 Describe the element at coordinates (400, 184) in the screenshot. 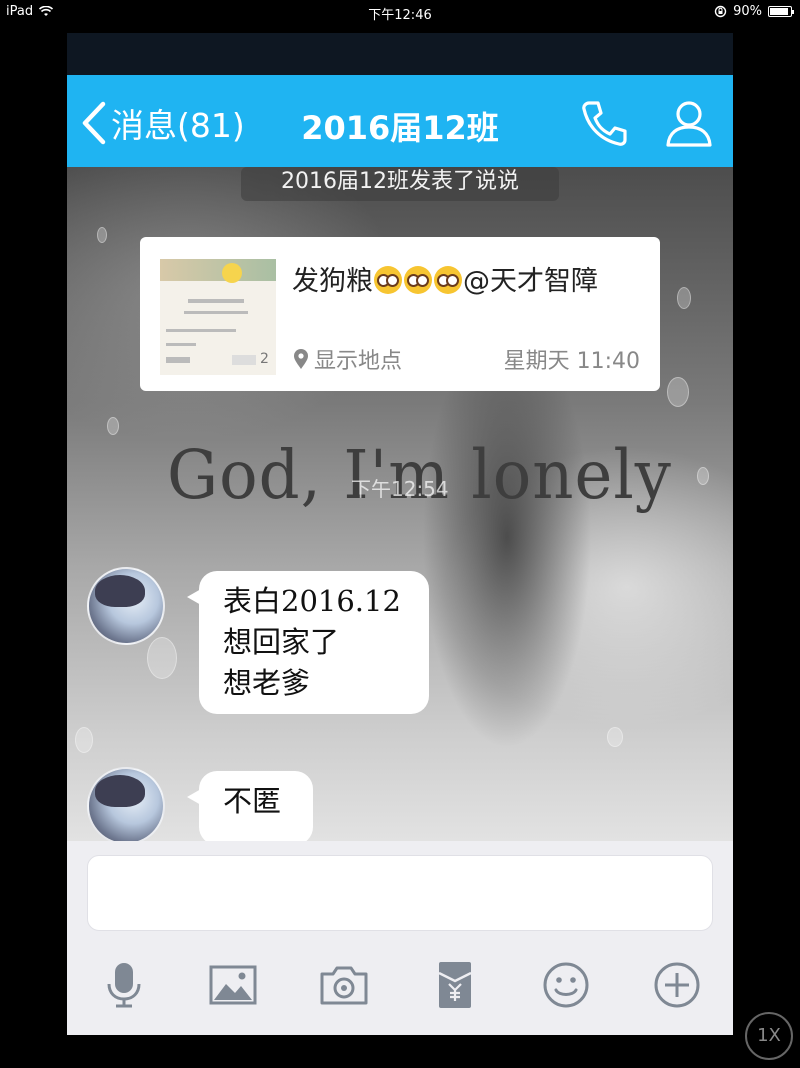

I see `system-notice: 2016届12班发表了说说` at that location.